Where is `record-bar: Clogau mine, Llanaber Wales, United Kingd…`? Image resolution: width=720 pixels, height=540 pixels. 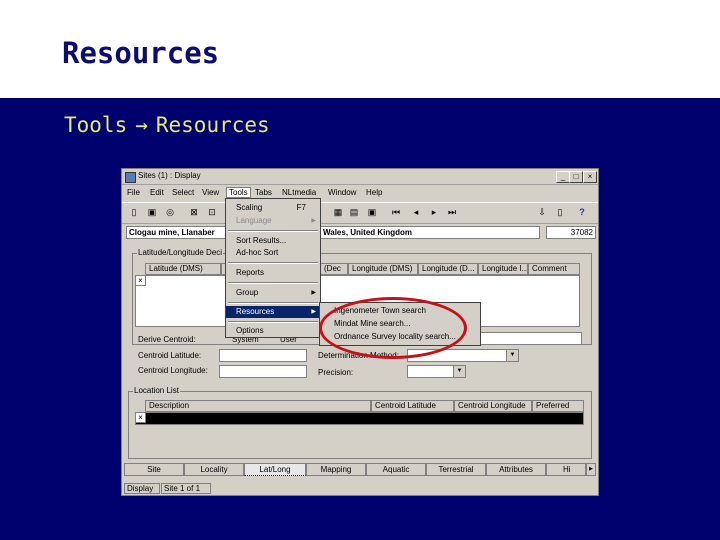
record-bar: Clogau mine, Llanaber Wales, United Kingd… is located at coordinates (361, 233).